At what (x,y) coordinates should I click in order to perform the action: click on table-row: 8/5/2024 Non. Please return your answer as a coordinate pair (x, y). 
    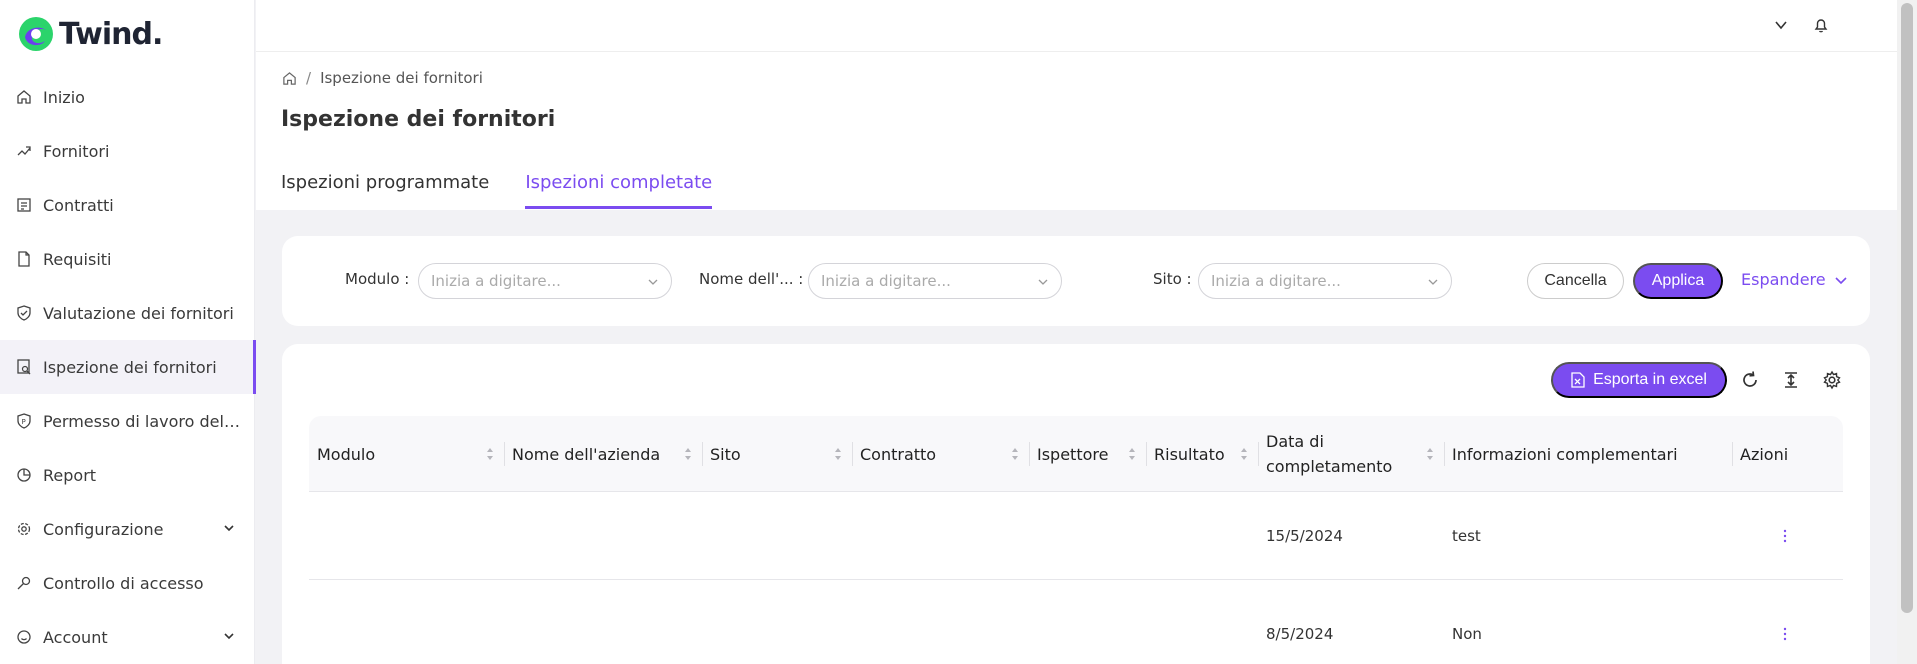
    Looking at the image, I should click on (1076, 622).